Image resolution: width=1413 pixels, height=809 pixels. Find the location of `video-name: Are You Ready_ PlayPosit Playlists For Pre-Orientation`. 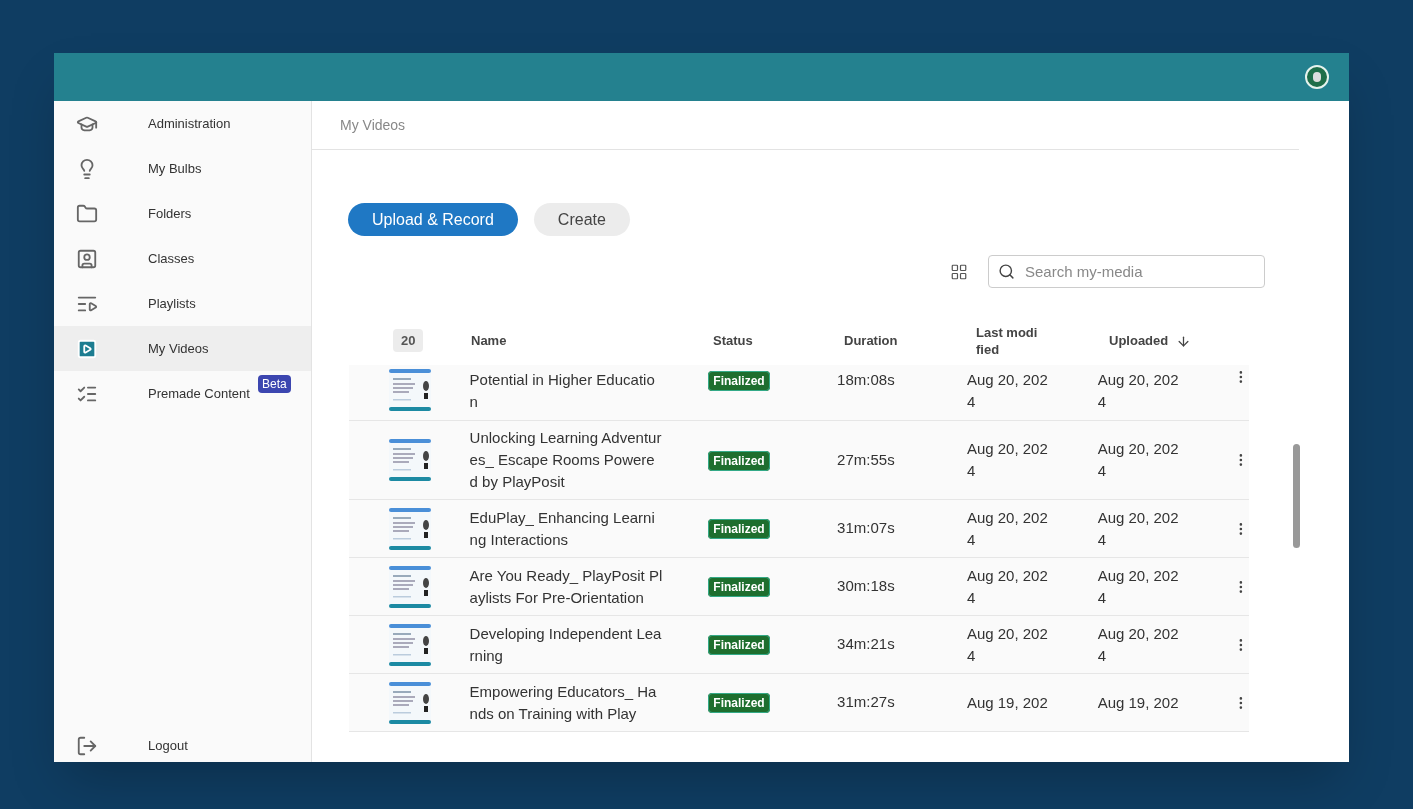

video-name: Are You Ready_ PlayPosit Playlists For Pre-Orientation is located at coordinates (566, 586).